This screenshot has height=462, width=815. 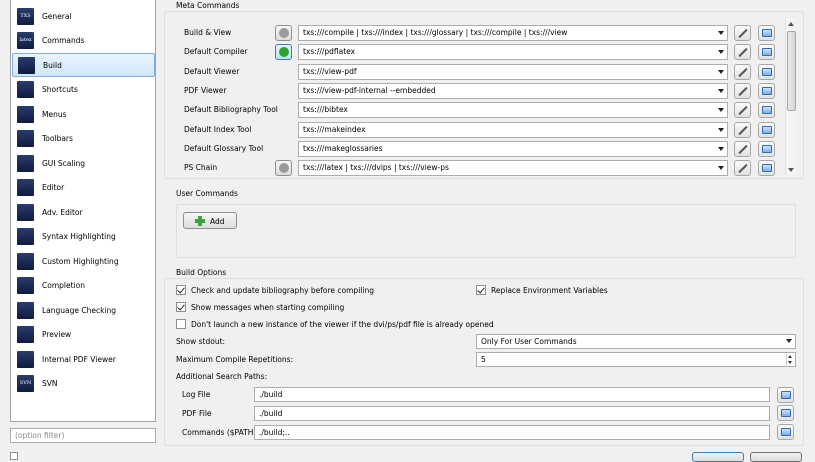 I want to click on meta-command-combo: txs:///pdflatex, so click(x=513, y=52).